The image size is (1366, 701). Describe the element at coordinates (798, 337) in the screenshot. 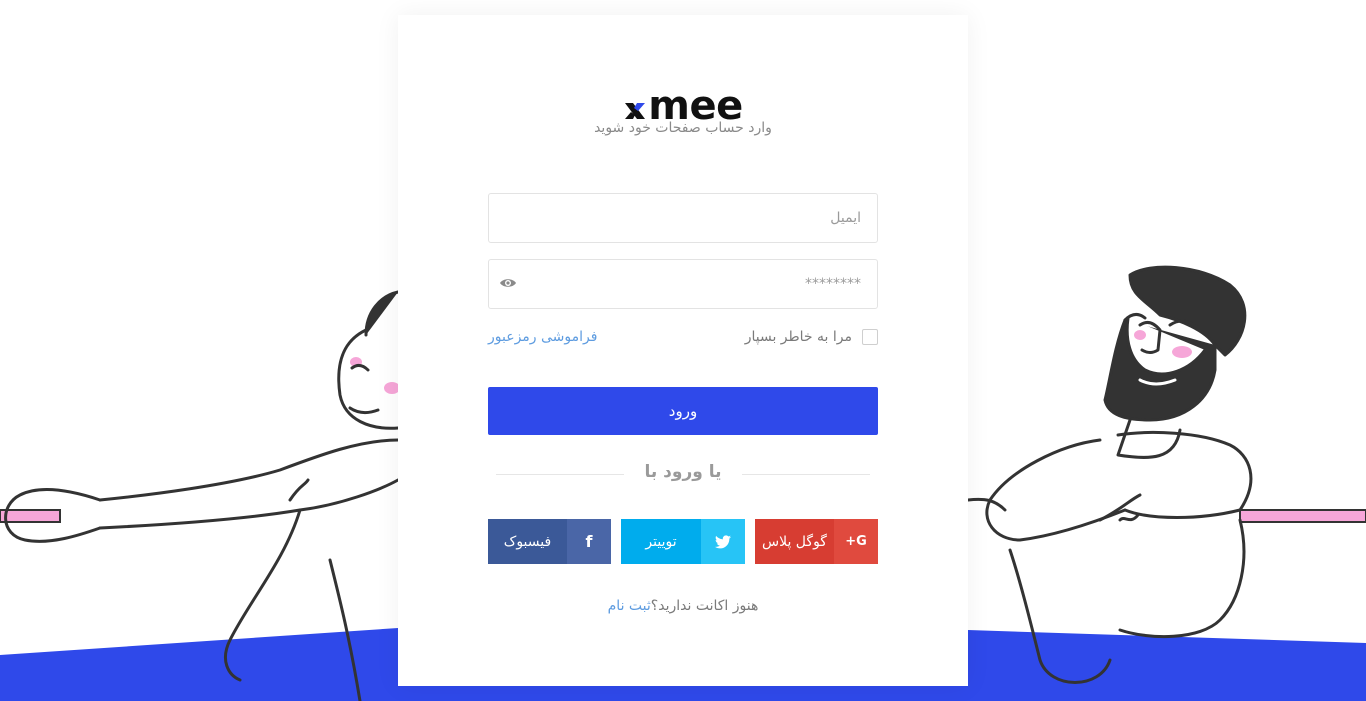

I see `remember-me-label: مرا به خاطر بسپار` at that location.